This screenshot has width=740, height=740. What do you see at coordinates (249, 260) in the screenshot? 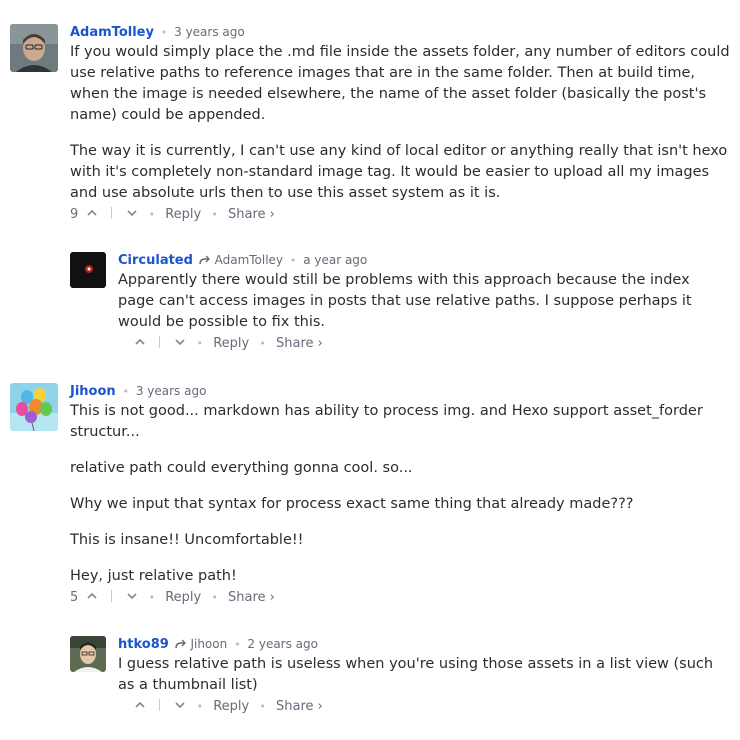
I see `reply-to-author: AdamTolley` at bounding box center [249, 260].